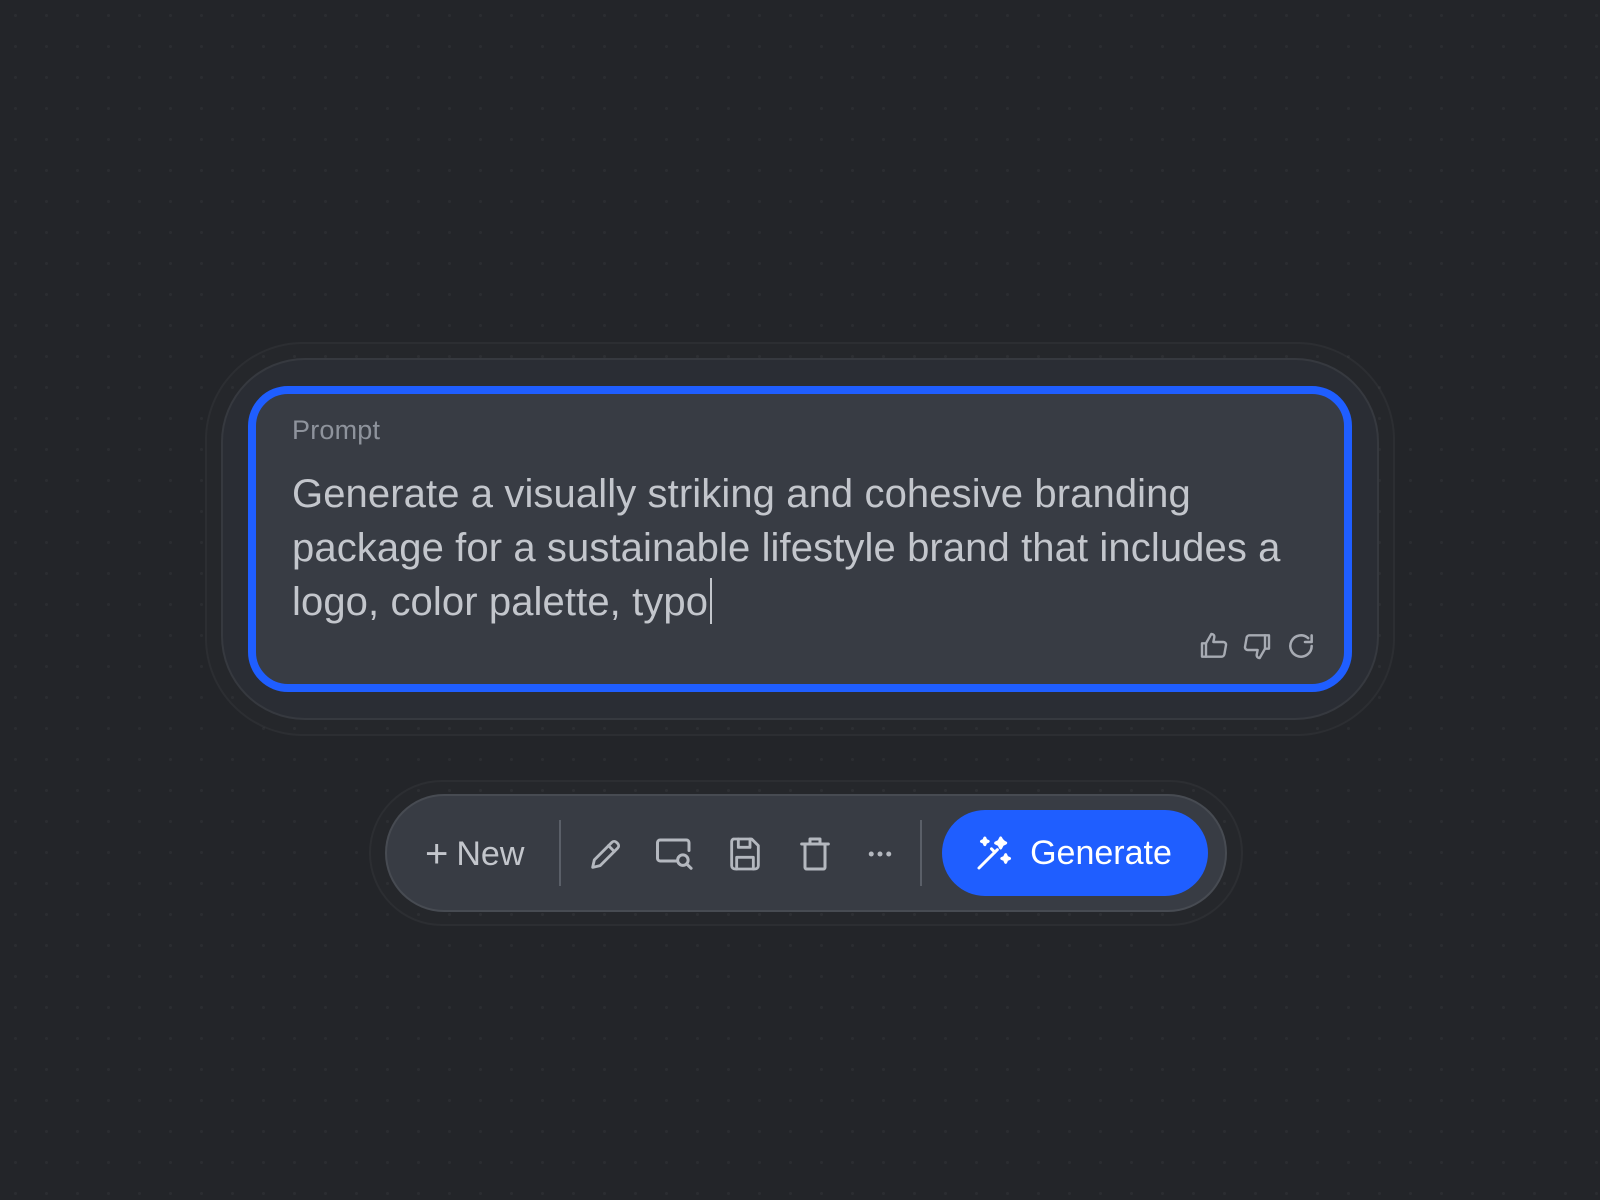  I want to click on thumbs-up-icon, so click(1214, 645).